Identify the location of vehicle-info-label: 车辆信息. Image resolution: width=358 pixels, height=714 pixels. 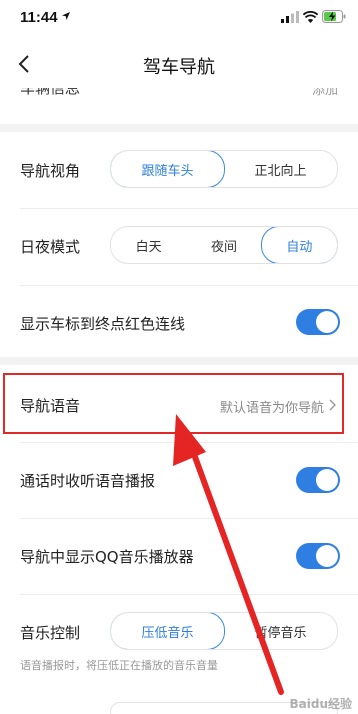
(50, 92).